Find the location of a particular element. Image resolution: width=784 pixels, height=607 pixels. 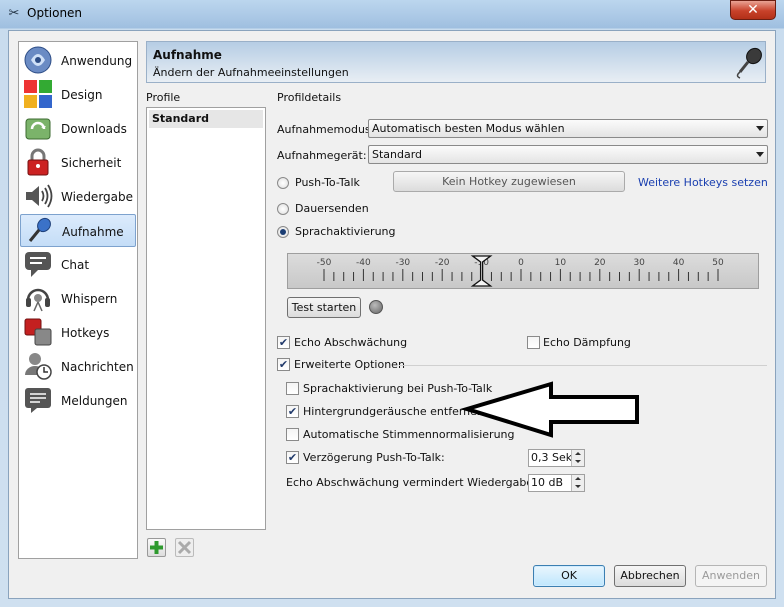

close-button: ✕ is located at coordinates (753, 10).